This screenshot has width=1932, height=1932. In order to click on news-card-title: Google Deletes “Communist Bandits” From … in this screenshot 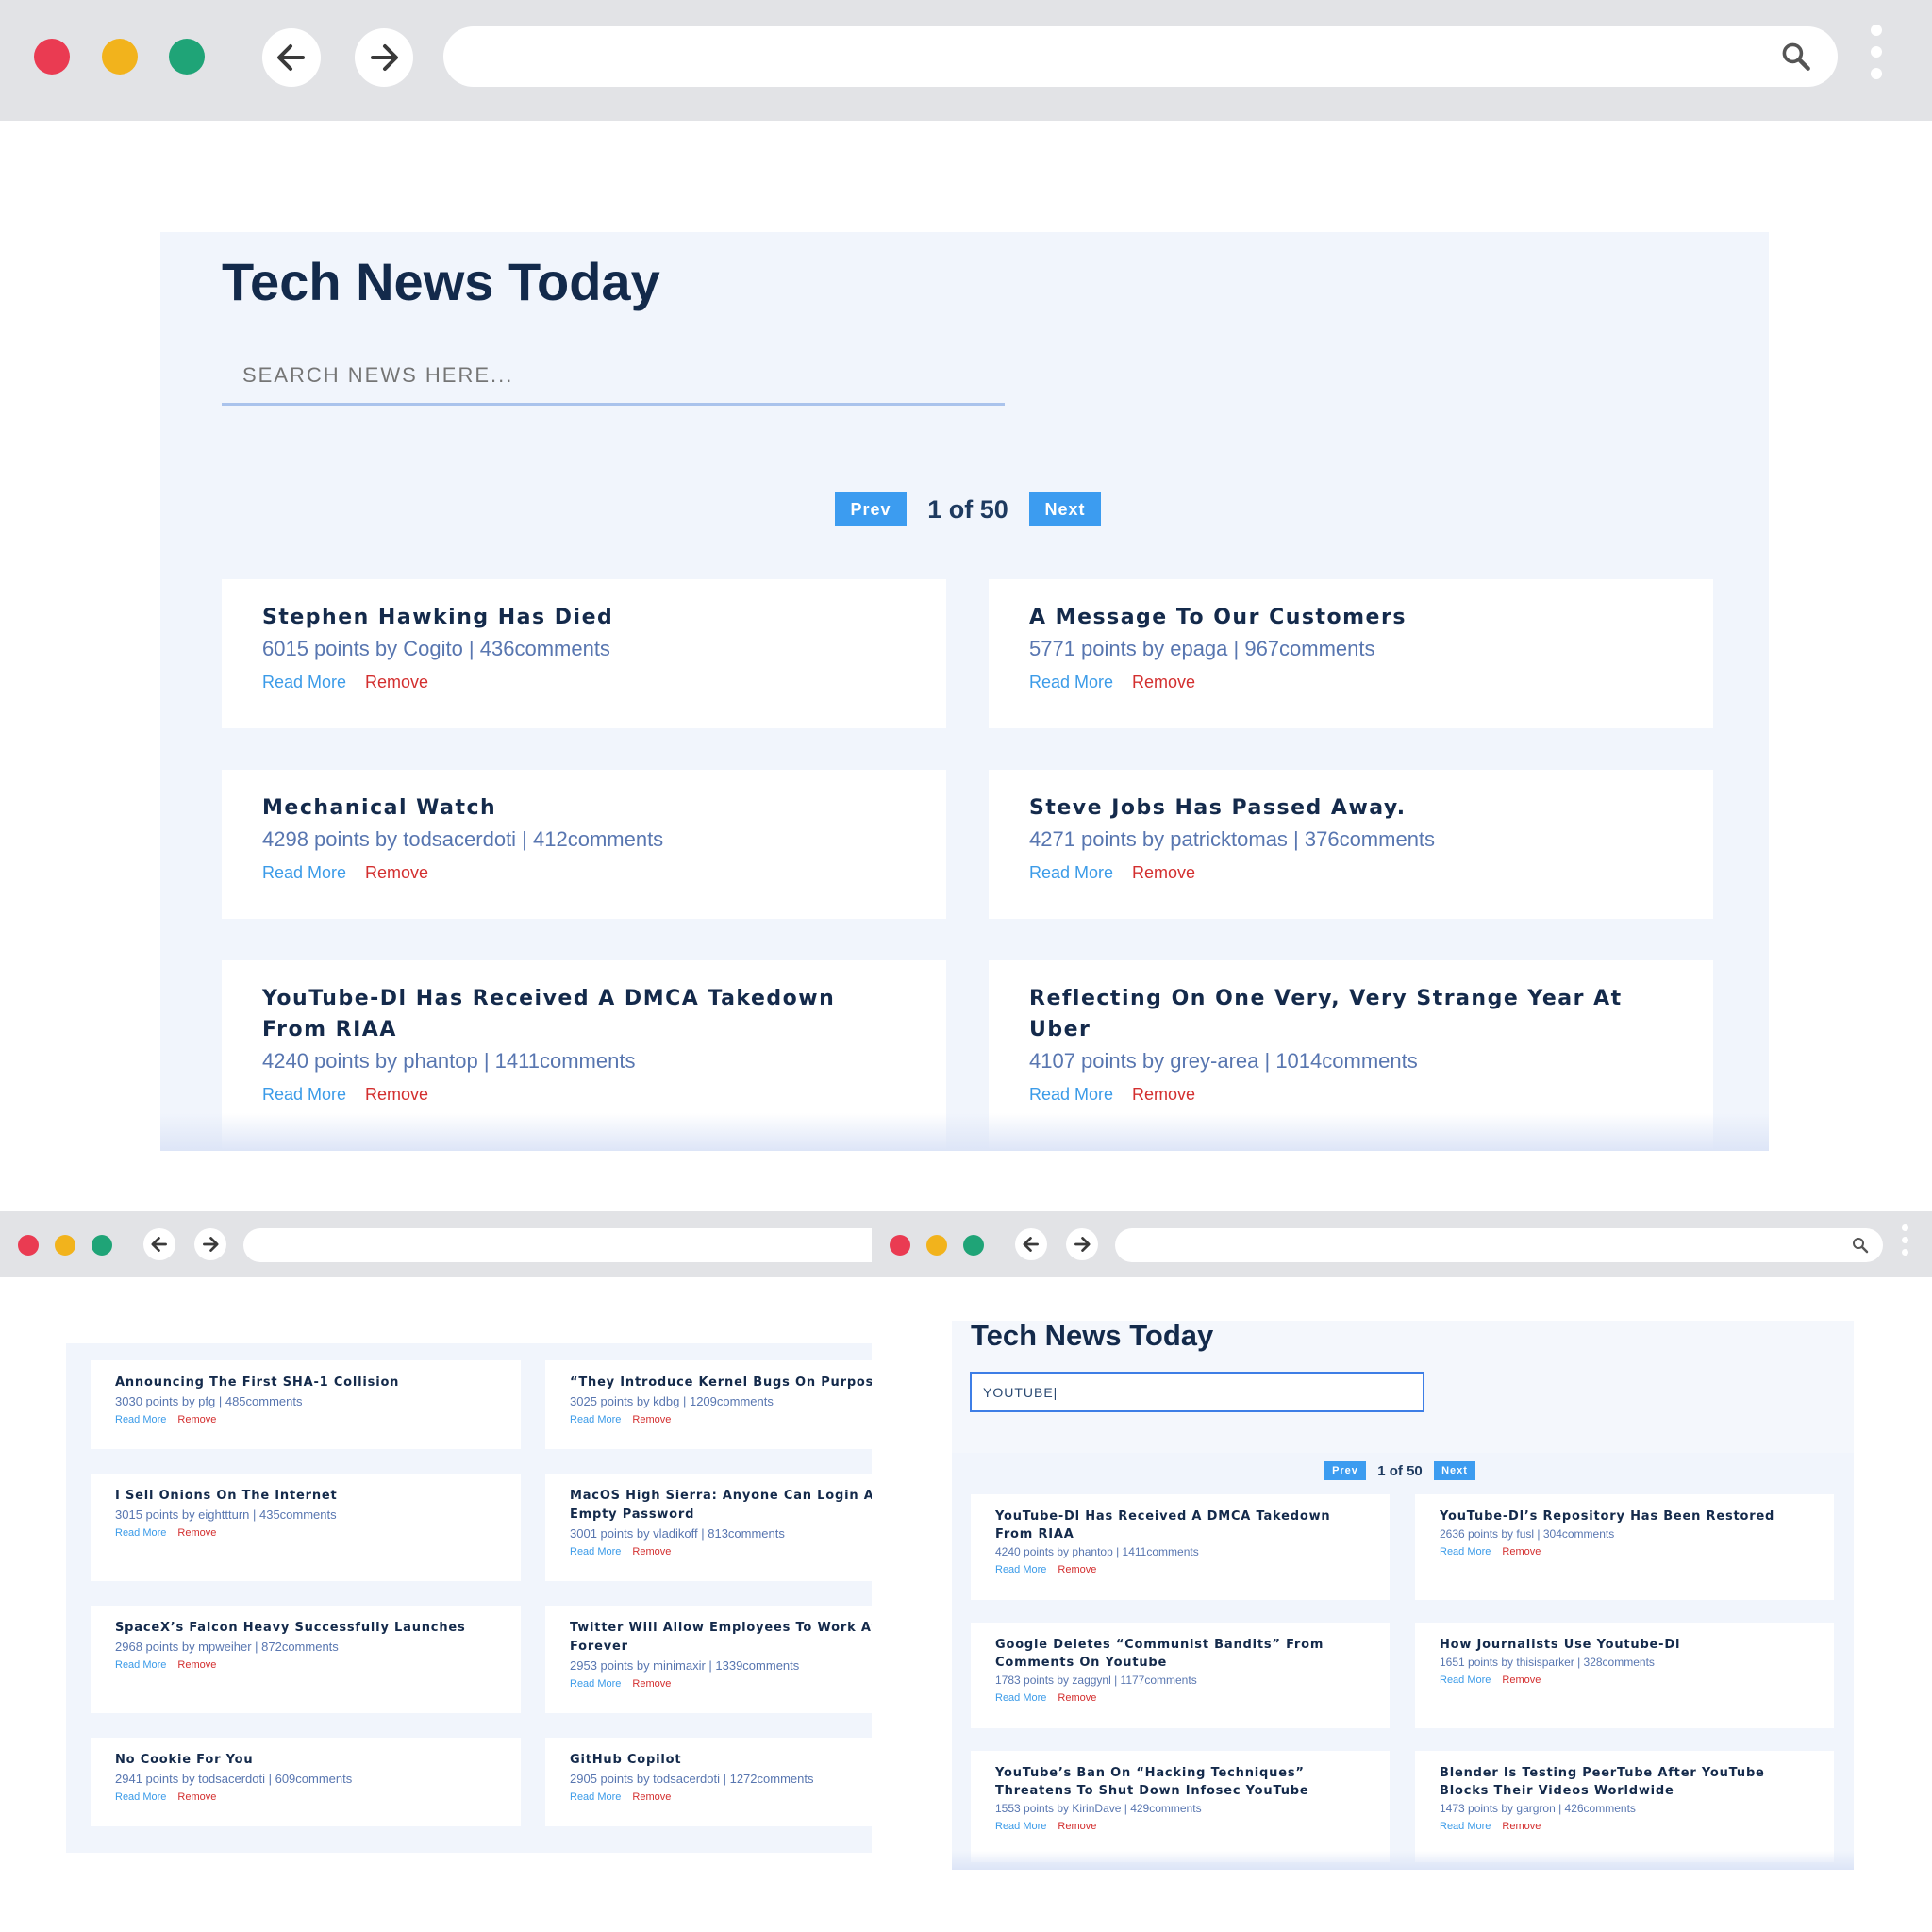, I will do `click(1180, 1654)`.